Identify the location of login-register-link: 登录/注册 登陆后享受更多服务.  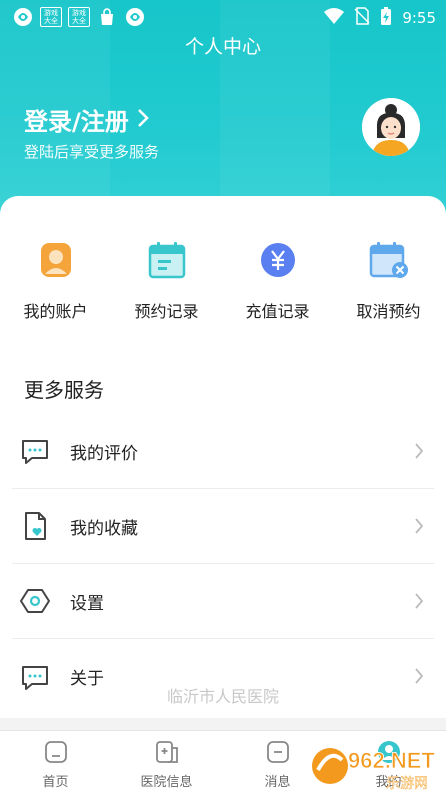
(91, 132).